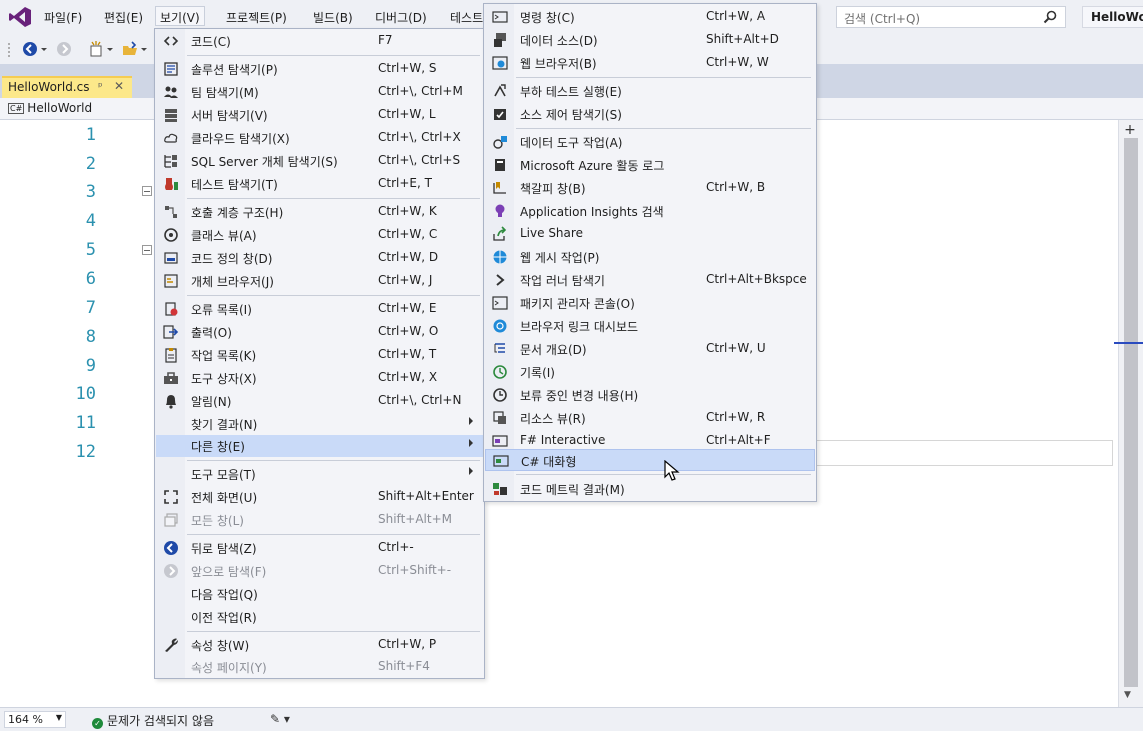 Image resolution: width=1143 pixels, height=731 pixels. What do you see at coordinates (466, 17) in the screenshot?
I see `menu-test: 테스트` at bounding box center [466, 17].